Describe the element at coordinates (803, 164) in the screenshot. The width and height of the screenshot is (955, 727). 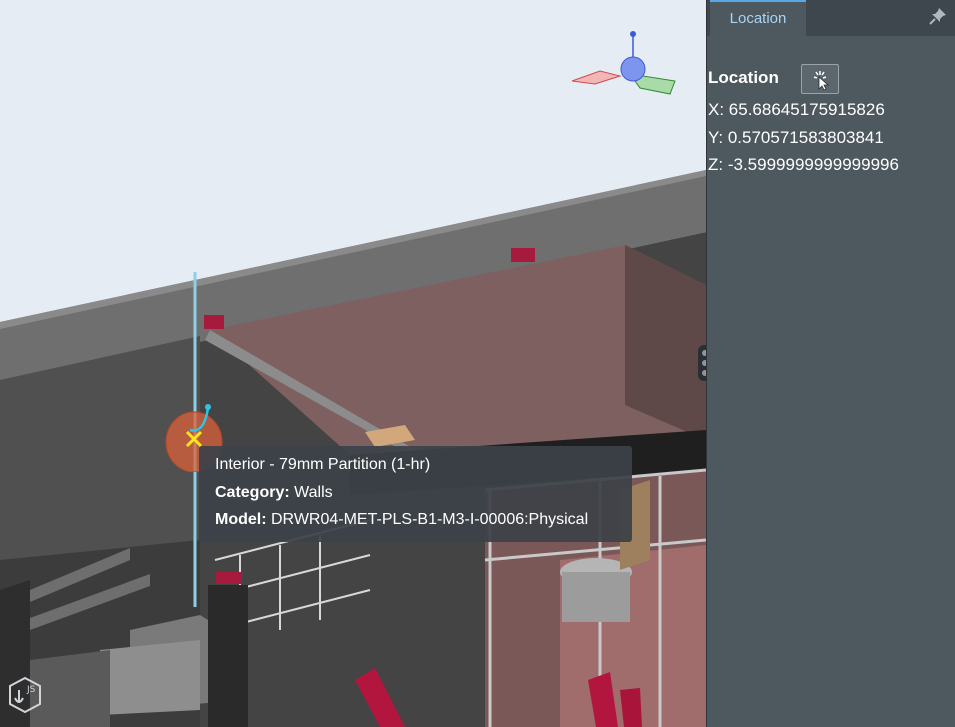
I see `coord-z: Z: -3.5999999999999996` at that location.